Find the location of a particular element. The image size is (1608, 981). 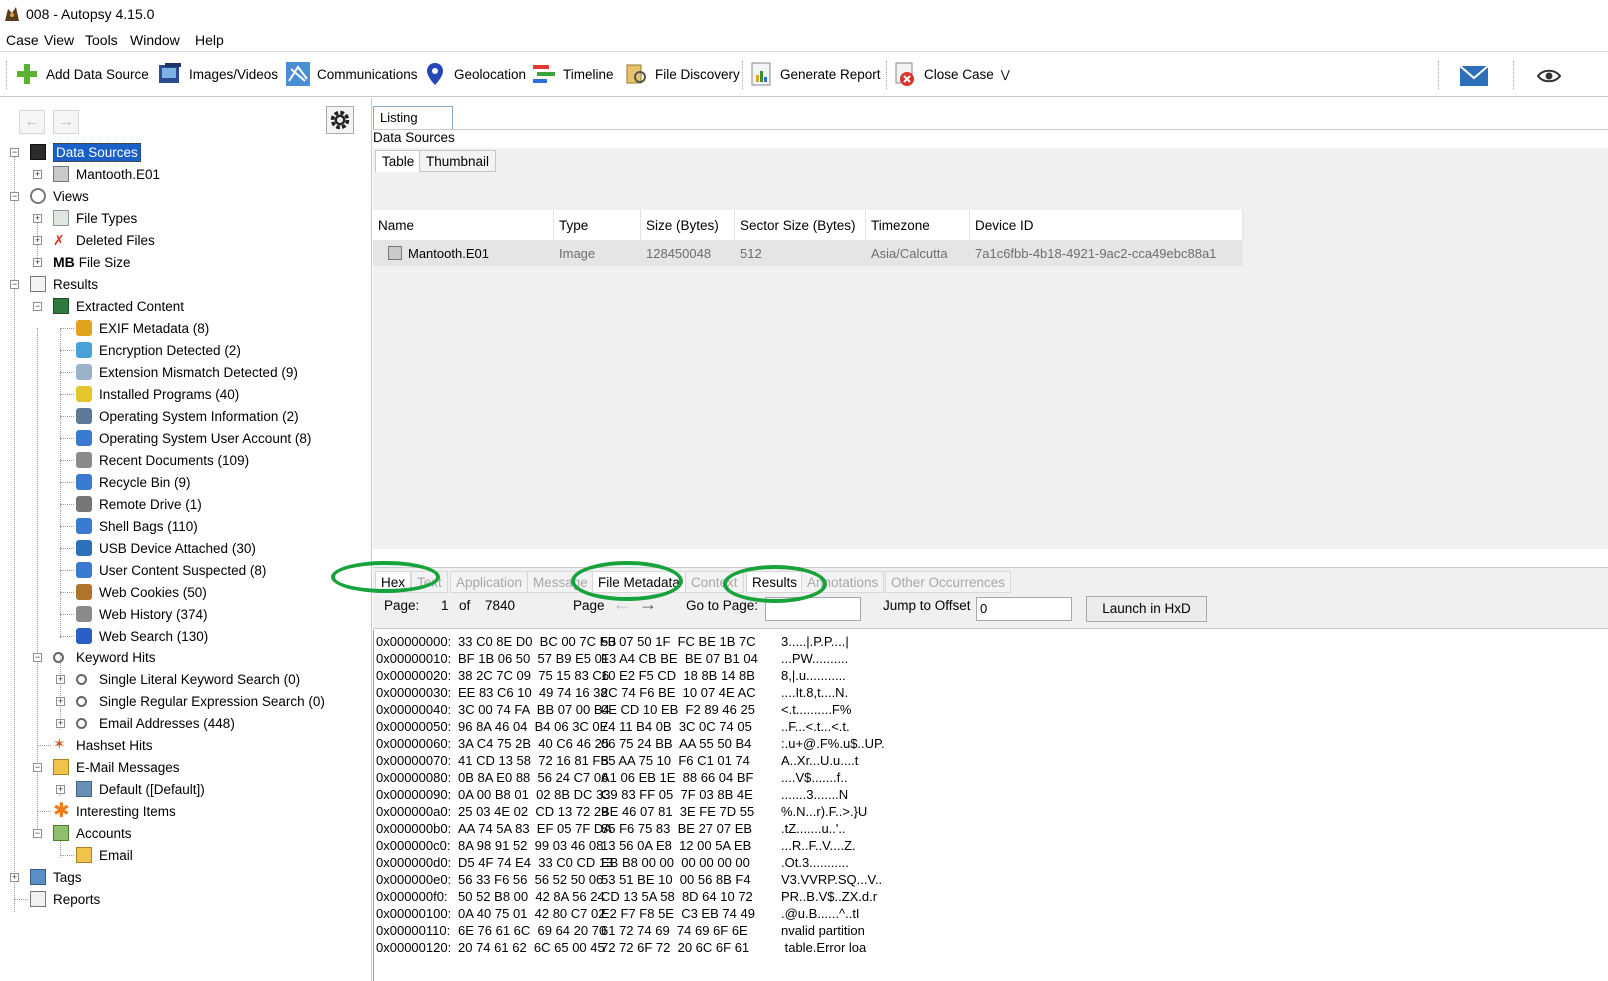

column-header-size: Size (Bytes) is located at coordinates (688, 225).